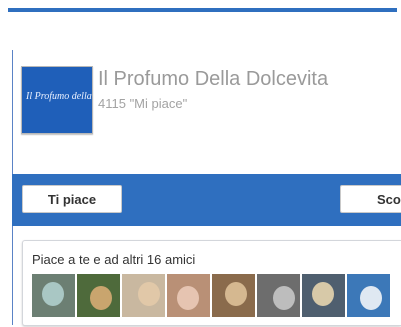 The width and height of the screenshot is (401, 327). Describe the element at coordinates (211, 295) in the screenshot. I see `friend-avatars` at that location.